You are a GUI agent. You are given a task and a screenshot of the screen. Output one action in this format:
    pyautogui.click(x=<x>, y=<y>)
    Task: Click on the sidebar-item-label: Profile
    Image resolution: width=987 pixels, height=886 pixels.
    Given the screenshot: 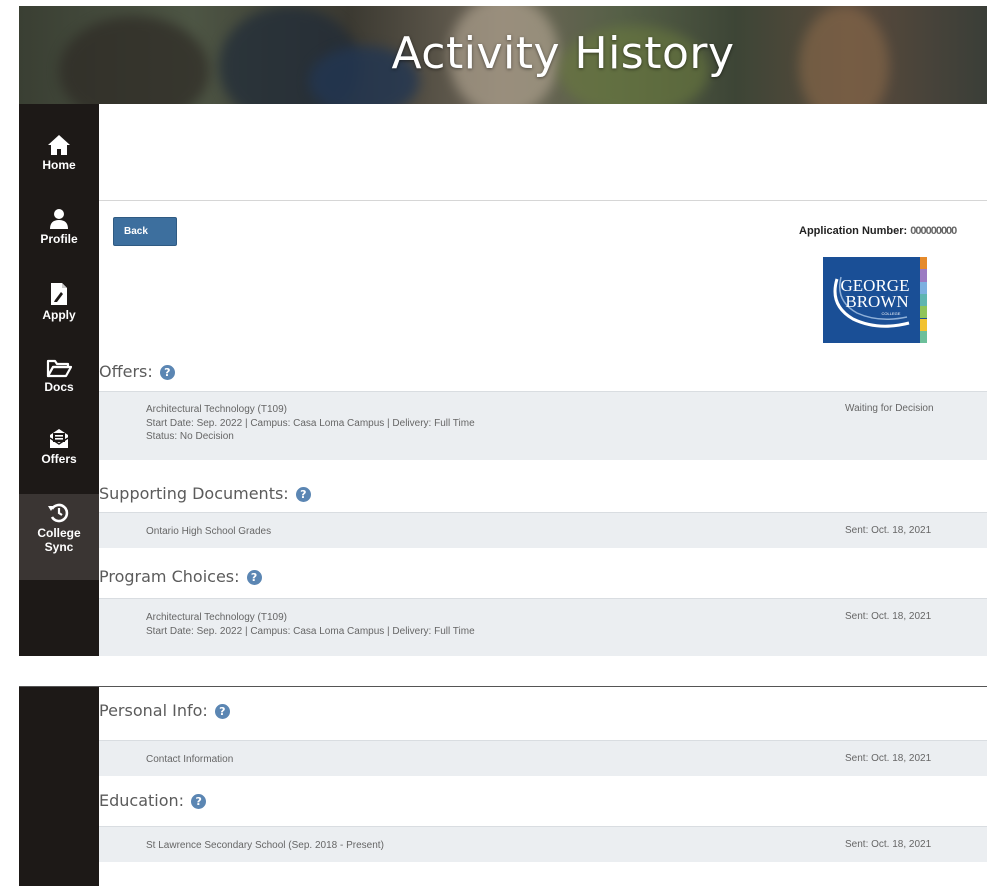 What is the action you would take?
    pyautogui.click(x=59, y=239)
    